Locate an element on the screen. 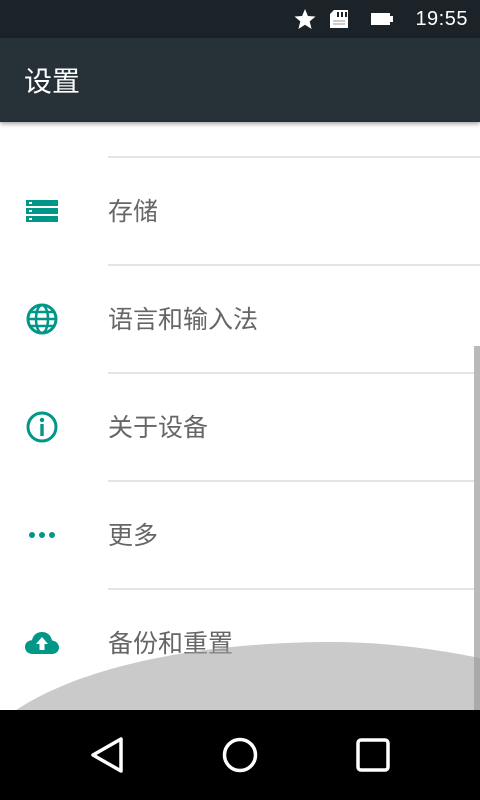 The image size is (480, 800). back-icon is located at coordinates (108, 755).